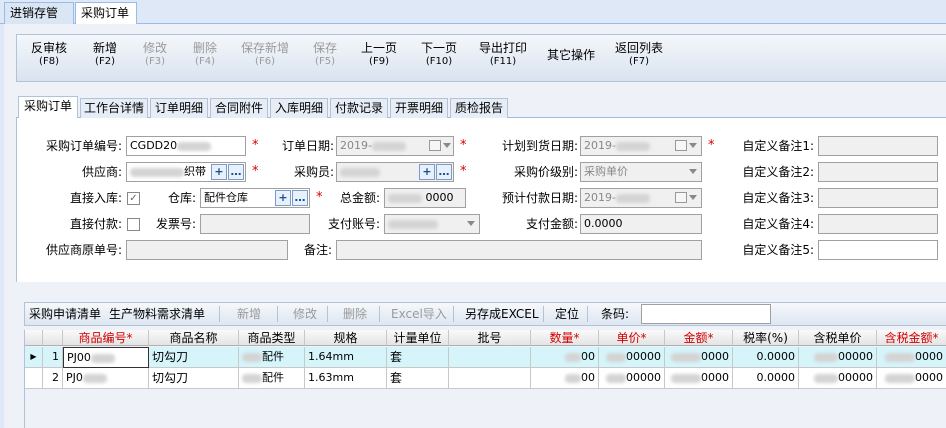  Describe the element at coordinates (706, 314) in the screenshot. I see `barcode-input` at that location.